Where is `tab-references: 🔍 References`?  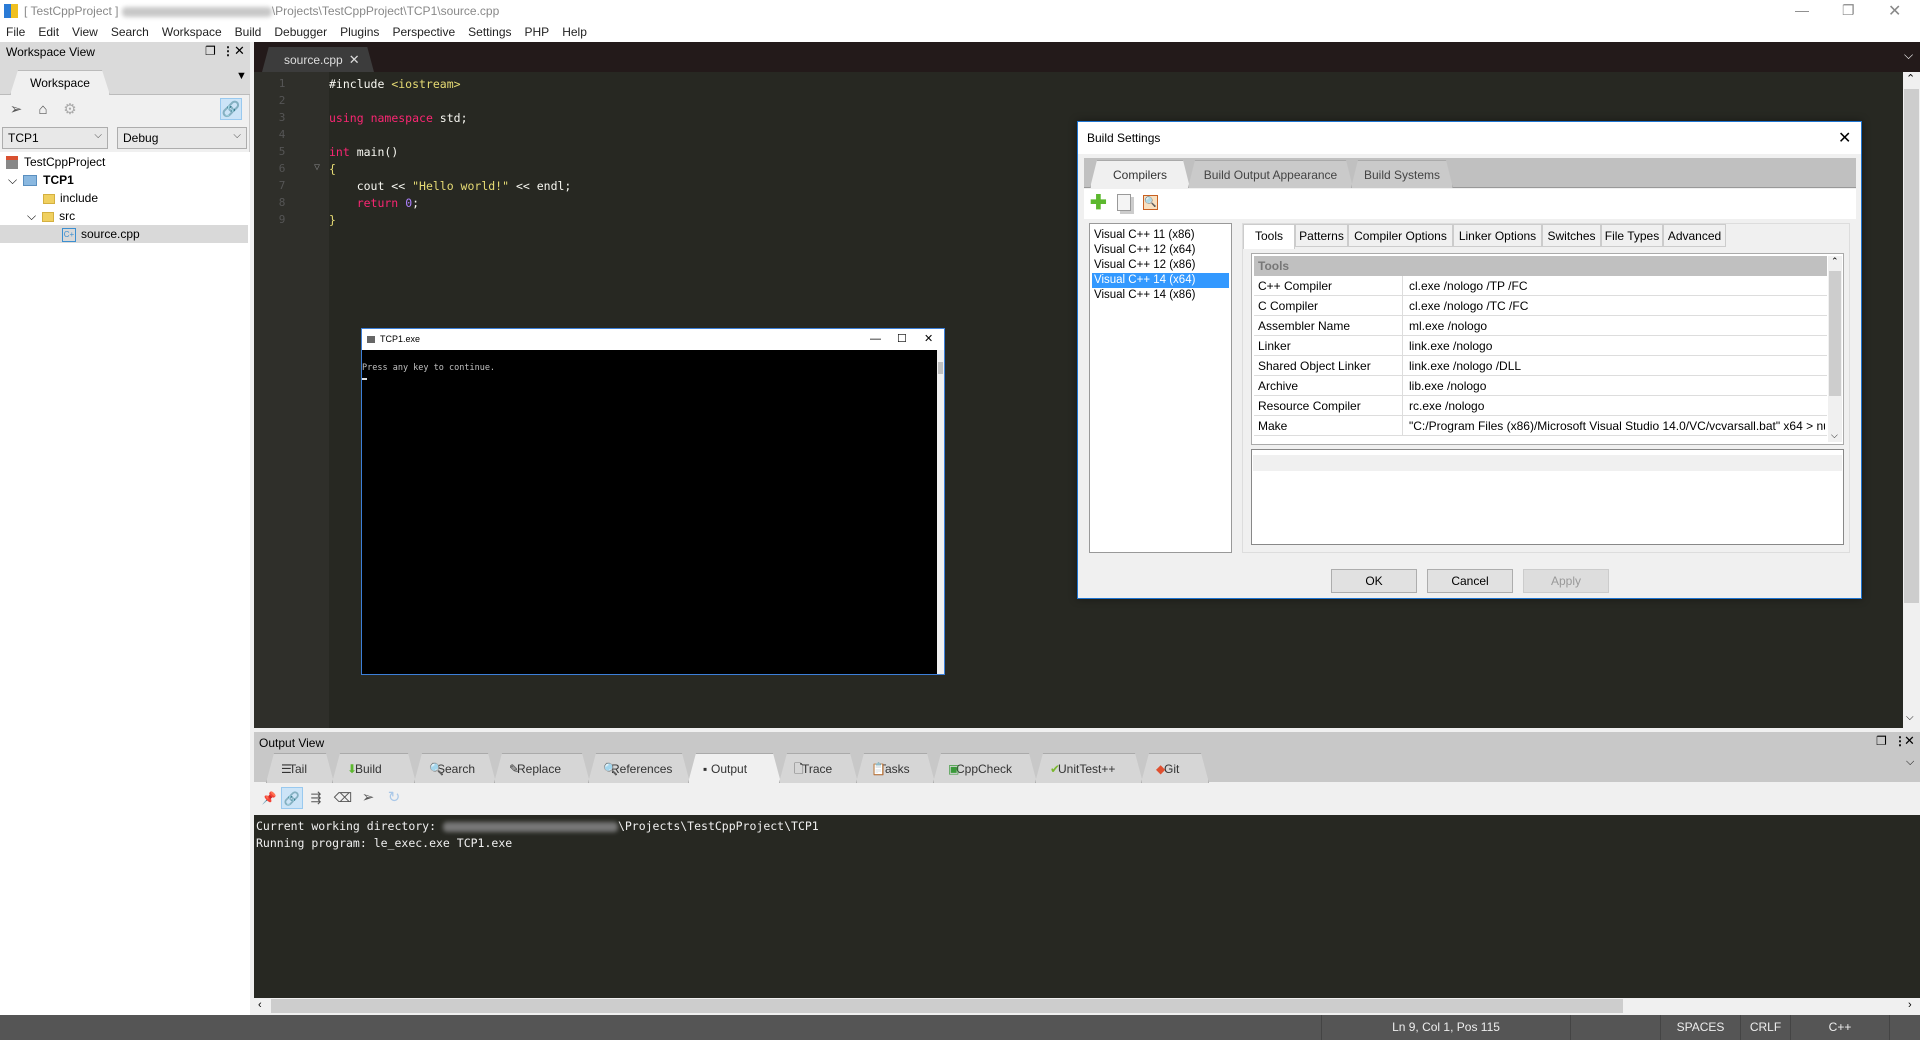
tab-references: 🔍 References is located at coordinates (639, 768).